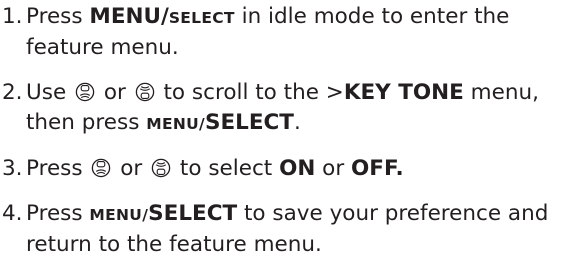 This screenshot has width=588, height=263. Describe the element at coordinates (12, 213) in the screenshot. I see `step-number: 4.` at that location.